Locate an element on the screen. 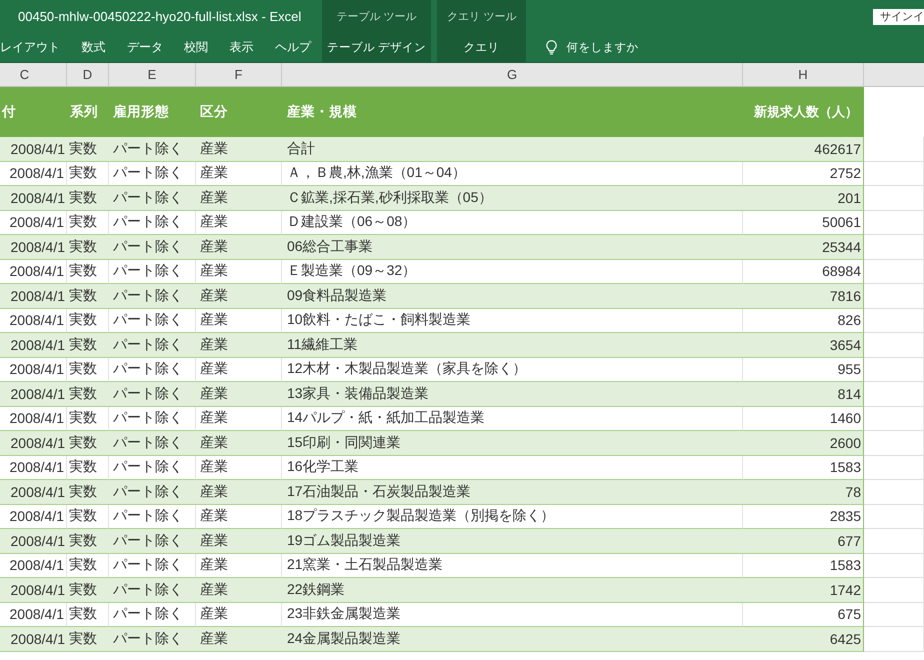 This screenshot has width=924, height=660. sign-in-button: サインイ is located at coordinates (898, 16).